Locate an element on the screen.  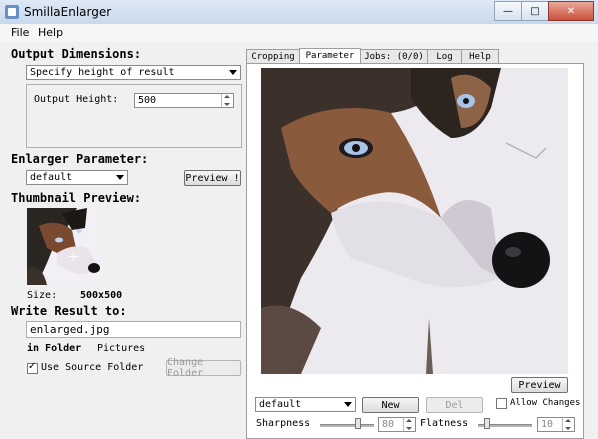
tab-jobs: Jobs: (0/0) is located at coordinates (394, 56).